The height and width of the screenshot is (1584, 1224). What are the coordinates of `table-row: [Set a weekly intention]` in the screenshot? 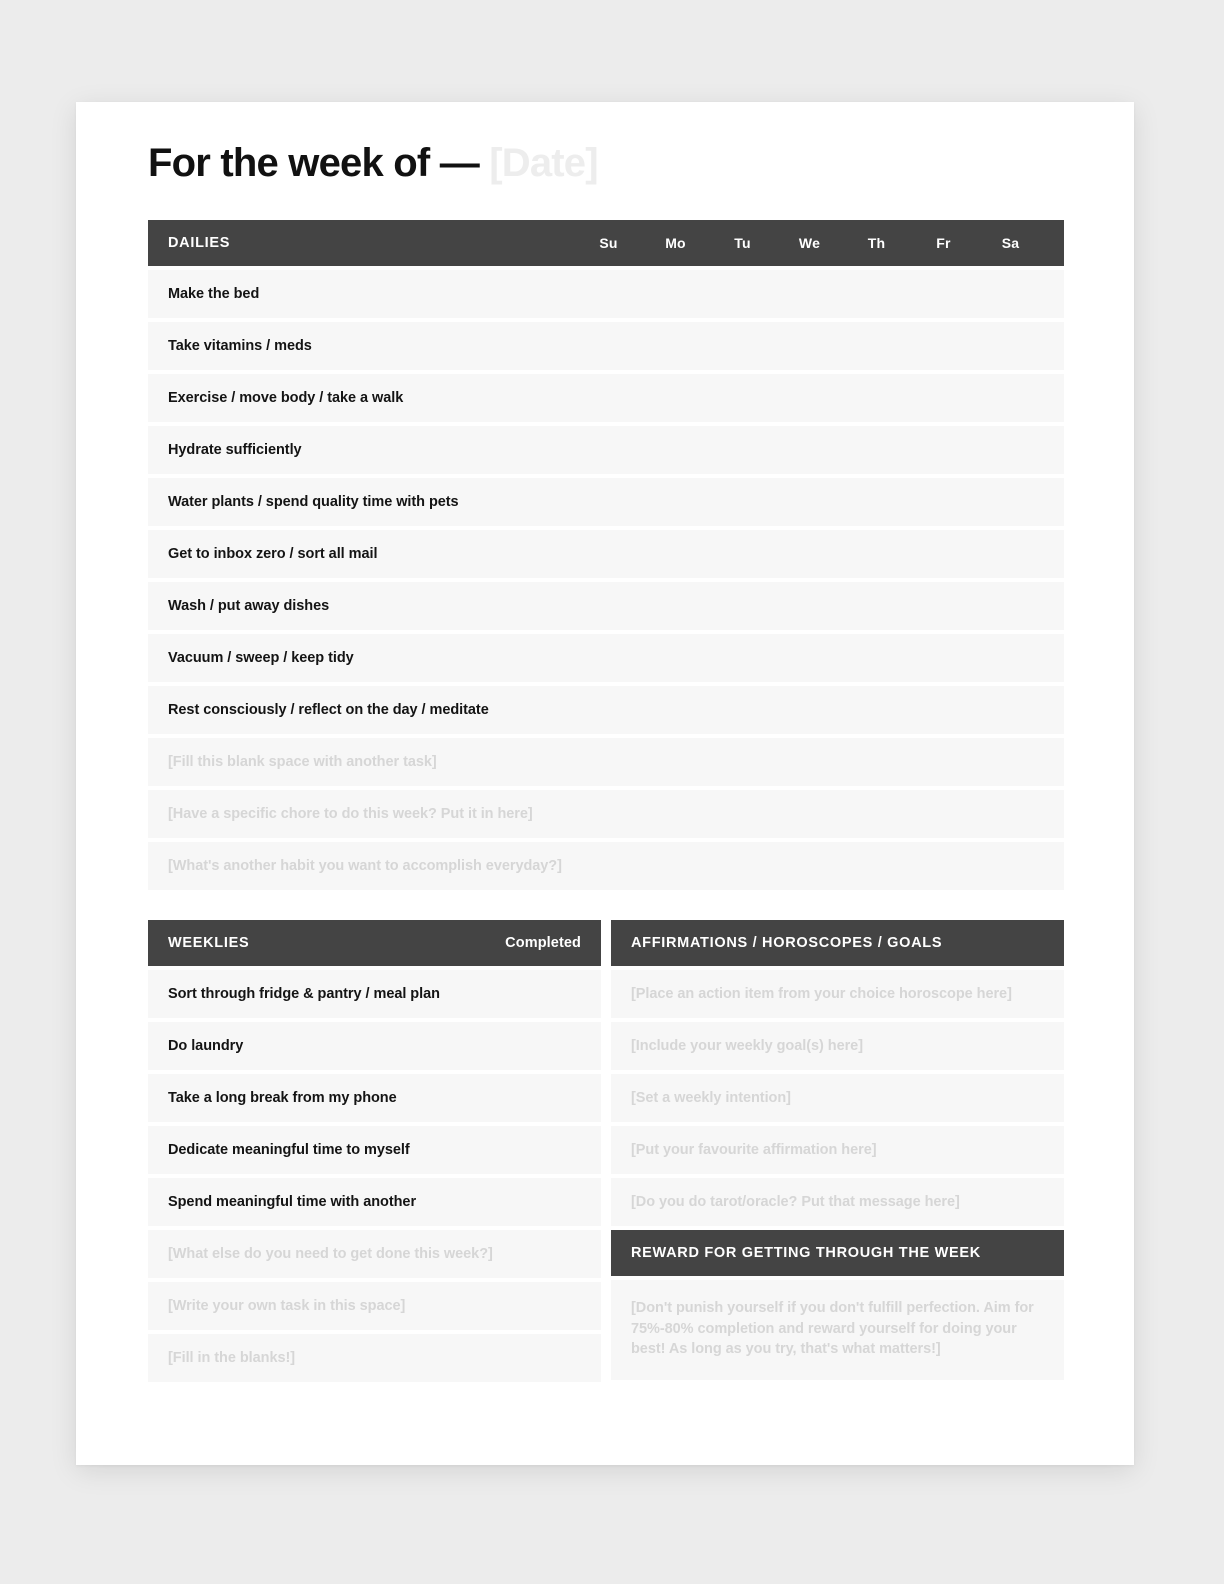 It's located at (837, 1098).